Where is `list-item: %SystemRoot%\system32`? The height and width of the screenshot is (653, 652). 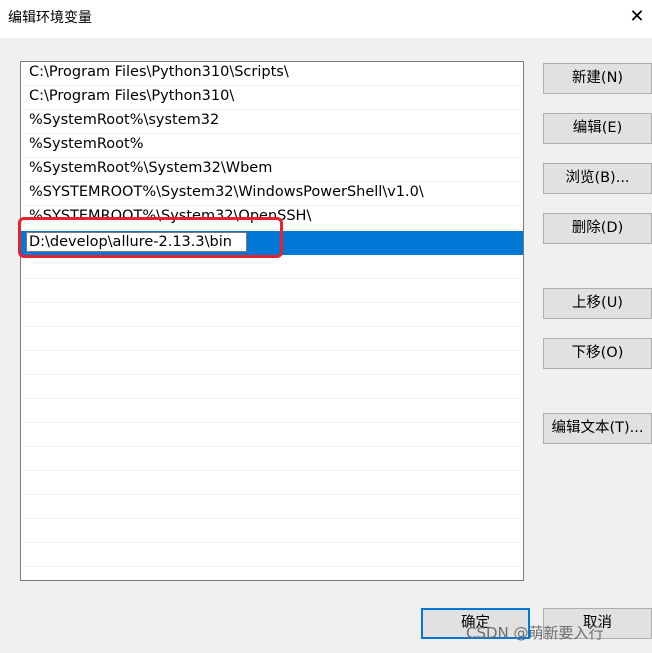
list-item: %SystemRoot%\system32 is located at coordinates (272, 122).